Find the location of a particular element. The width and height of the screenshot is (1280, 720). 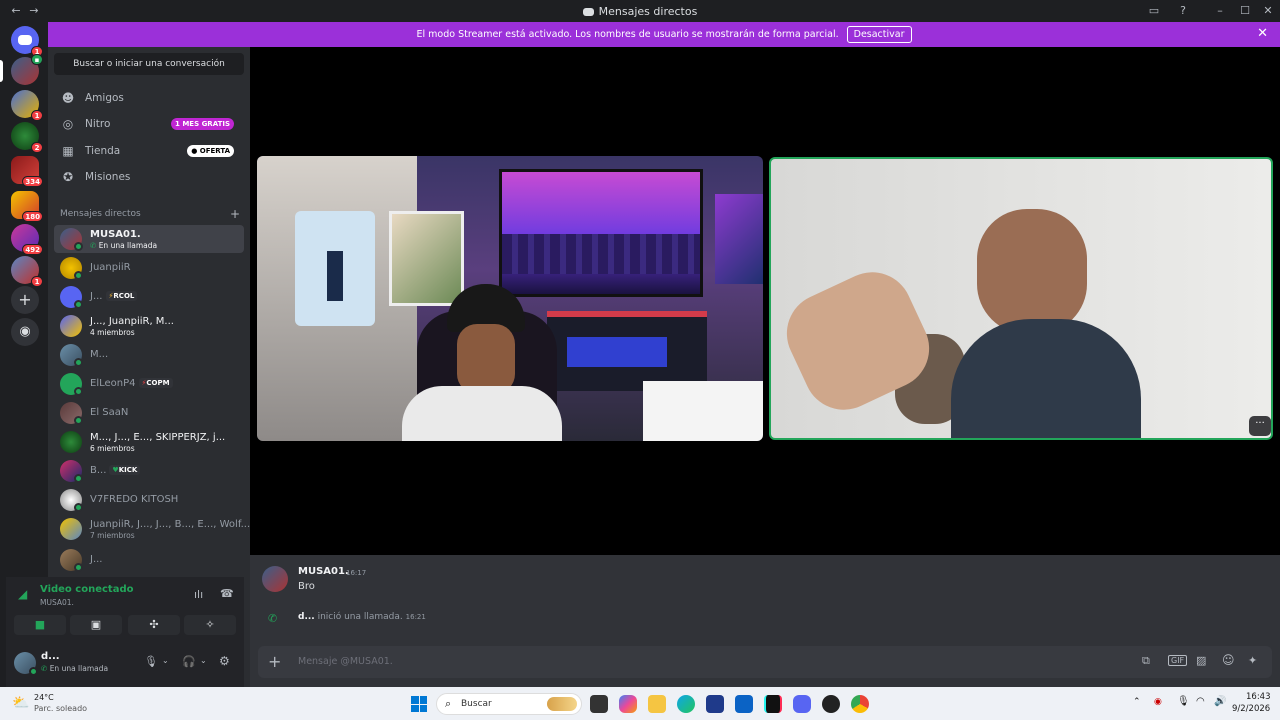

search-conversation-button: Buscar o iniciar una conversación is located at coordinates (149, 64).